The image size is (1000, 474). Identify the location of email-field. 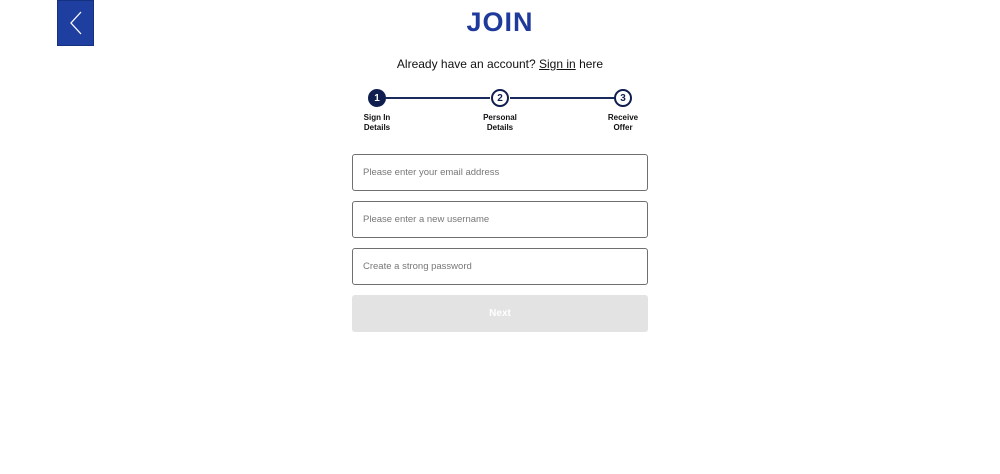
(500, 172).